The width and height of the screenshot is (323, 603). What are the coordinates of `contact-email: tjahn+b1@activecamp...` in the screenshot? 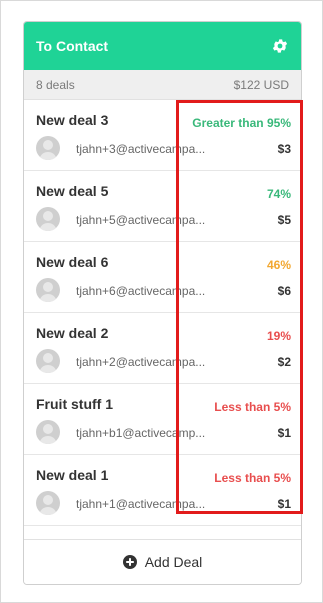 It's located at (146, 433).